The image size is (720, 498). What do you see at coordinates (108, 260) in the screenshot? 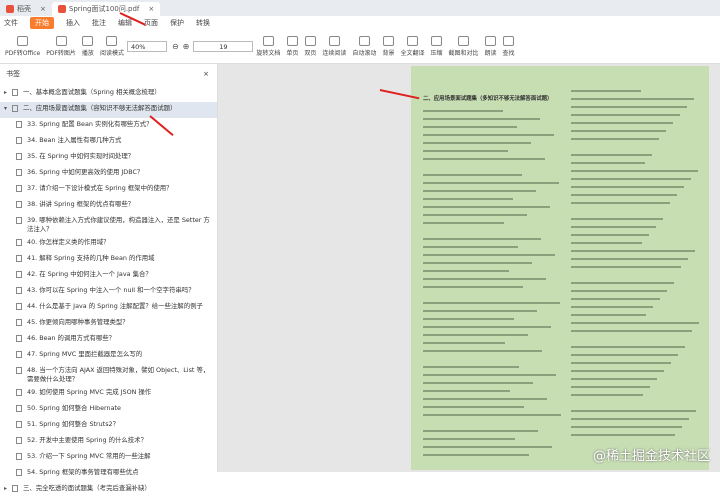
I see `bookmark-item: 41. 解释 Spring 支持的几种 Bean 的作用域` at bounding box center [108, 260].